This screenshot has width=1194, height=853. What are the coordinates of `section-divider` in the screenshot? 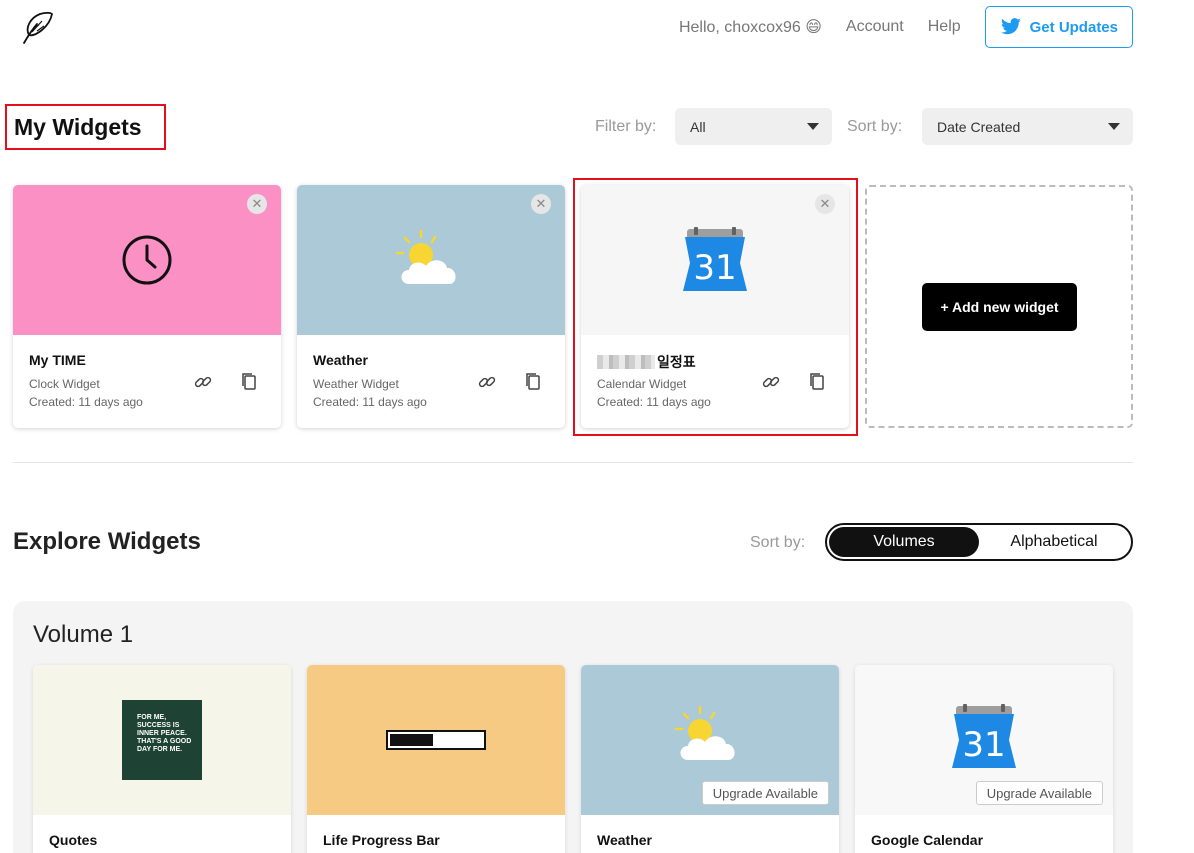 It's located at (573, 462).